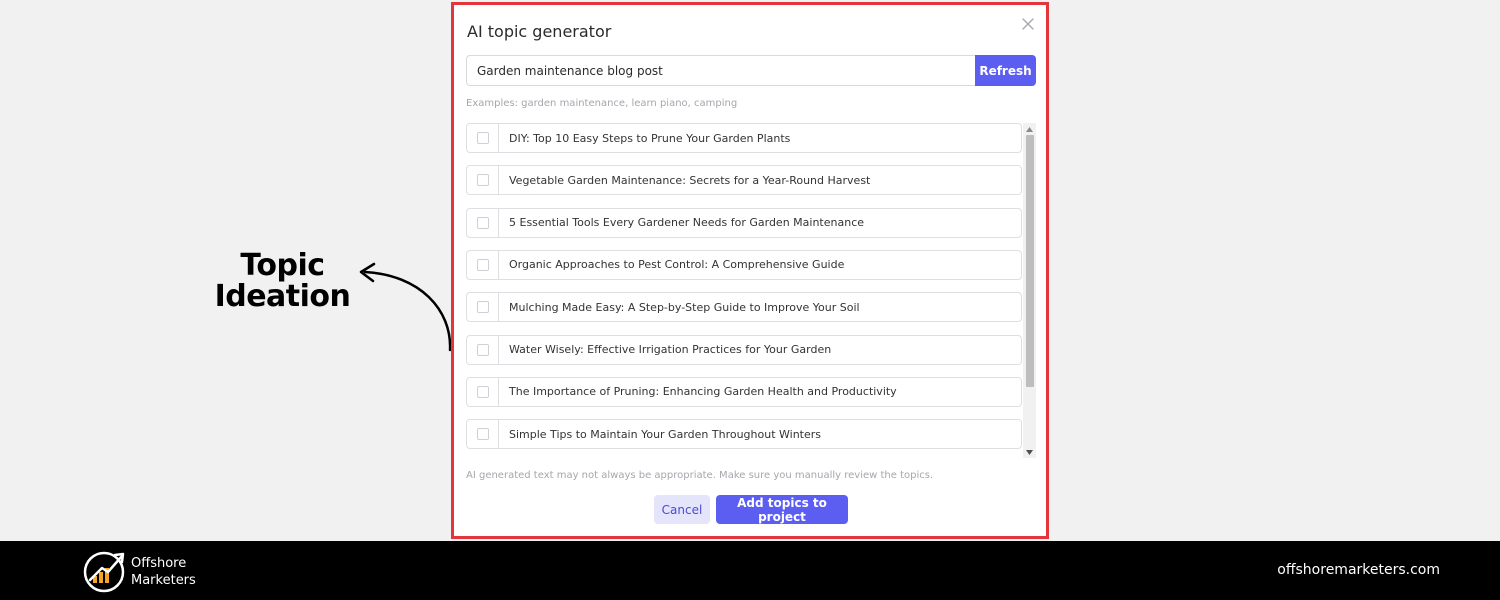 The height and width of the screenshot is (600, 1500). Describe the element at coordinates (539, 31) in the screenshot. I see `modal-title: AI topic generator` at that location.